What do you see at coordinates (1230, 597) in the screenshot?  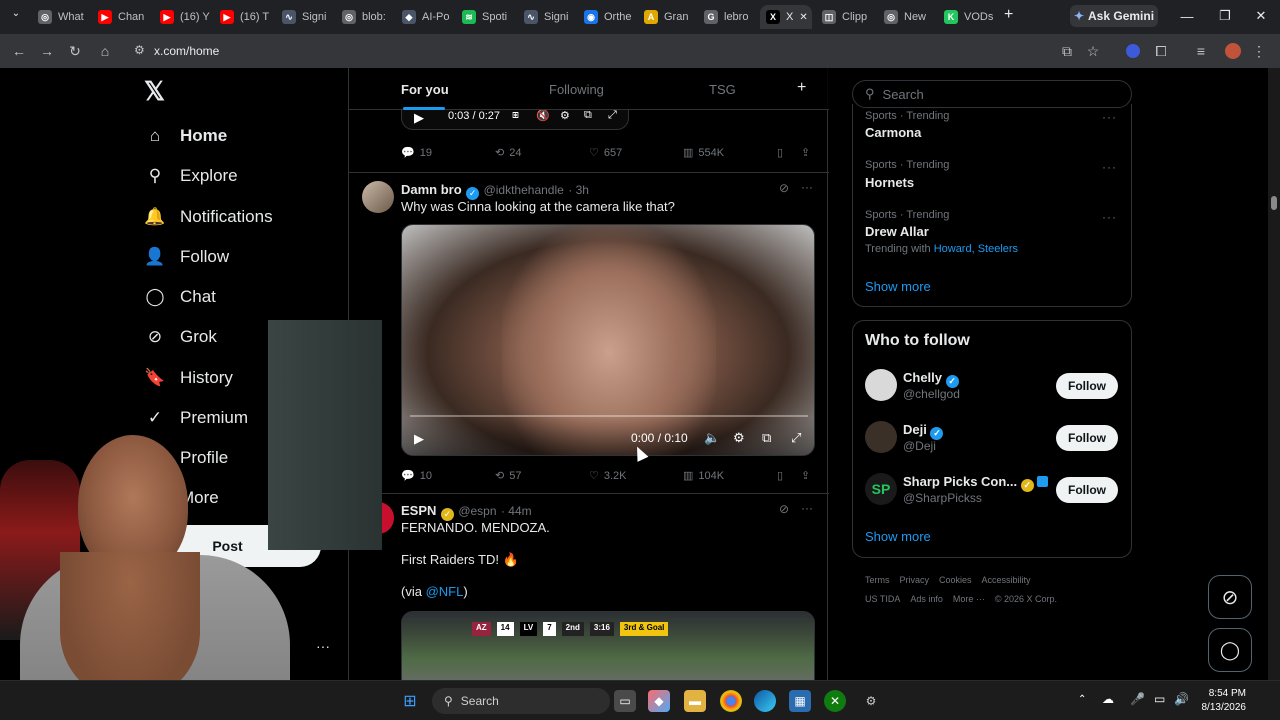 I see `grok-floating-button: ⊘` at bounding box center [1230, 597].